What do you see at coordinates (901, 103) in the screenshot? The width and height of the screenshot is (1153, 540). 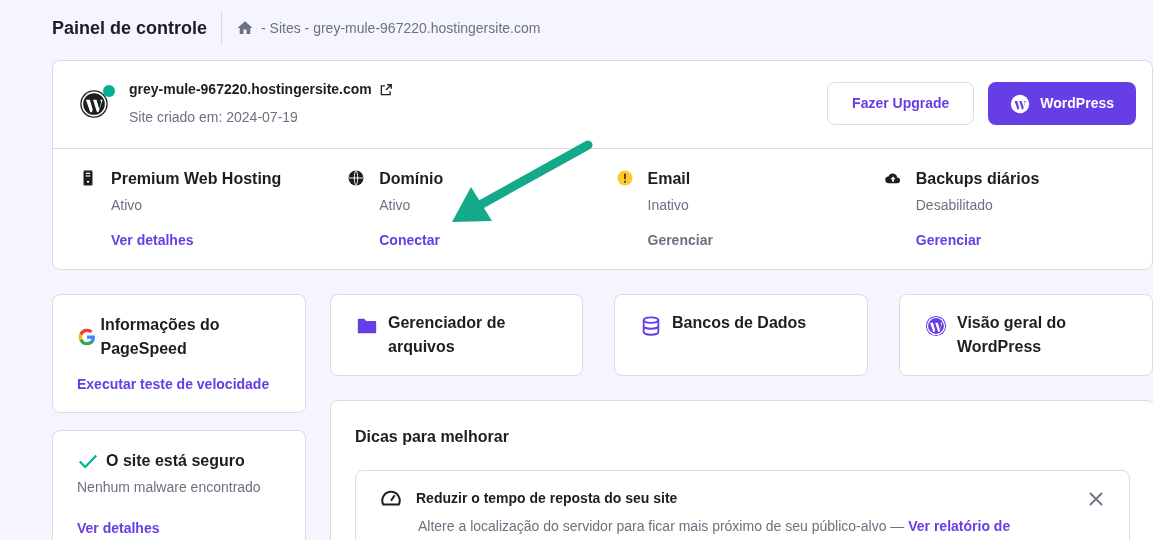 I see `upgrade-button: Fazer Upgrade` at bounding box center [901, 103].